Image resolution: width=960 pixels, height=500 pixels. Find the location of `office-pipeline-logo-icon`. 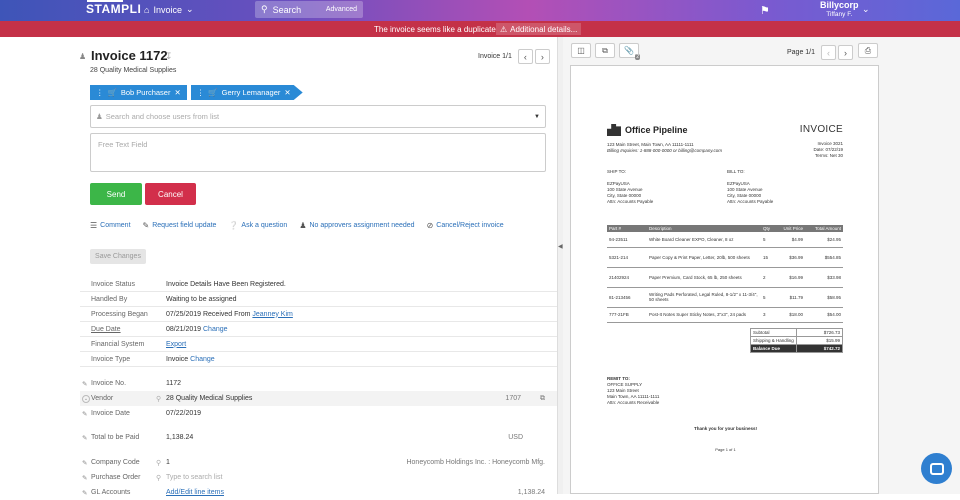

office-pipeline-logo-icon is located at coordinates (614, 130).